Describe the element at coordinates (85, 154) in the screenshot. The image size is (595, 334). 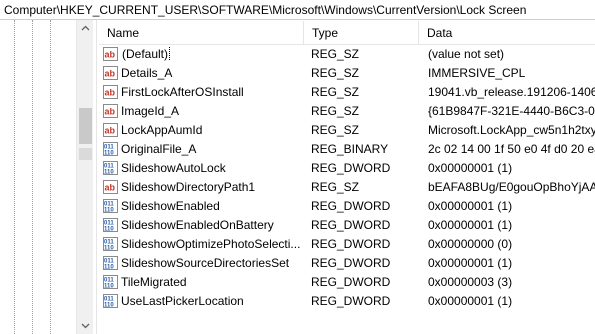
I see `tree-scrollbar-thumb-secondary` at that location.